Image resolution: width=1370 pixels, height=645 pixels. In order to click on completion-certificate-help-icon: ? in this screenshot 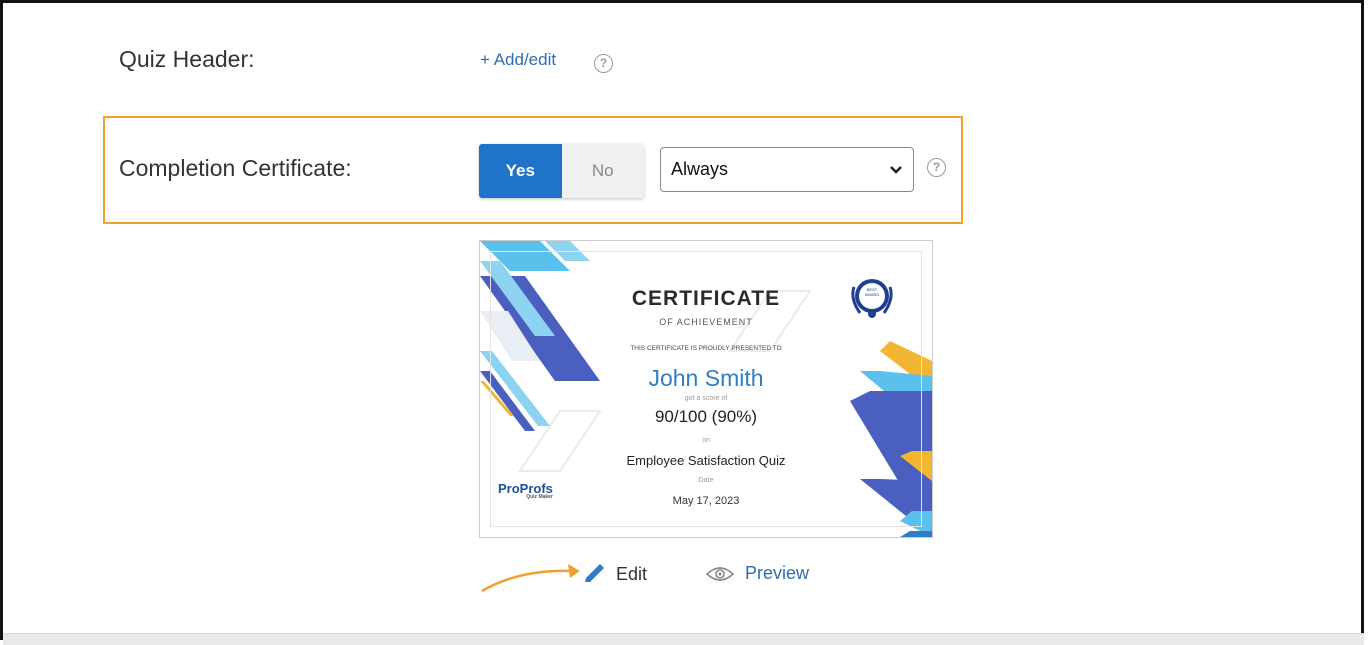, I will do `click(936, 167)`.